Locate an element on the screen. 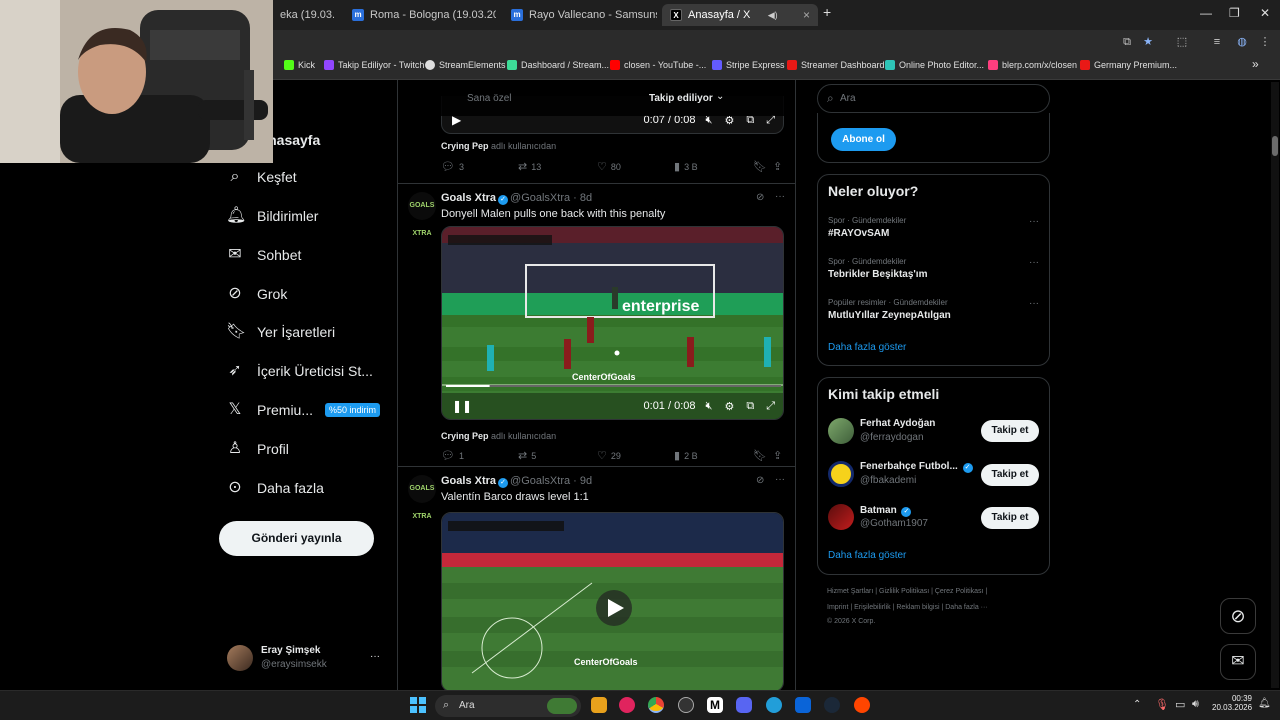 This screenshot has width=1280, height=720. bookmark-stripe: Stripe Express is located at coordinates (748, 65).